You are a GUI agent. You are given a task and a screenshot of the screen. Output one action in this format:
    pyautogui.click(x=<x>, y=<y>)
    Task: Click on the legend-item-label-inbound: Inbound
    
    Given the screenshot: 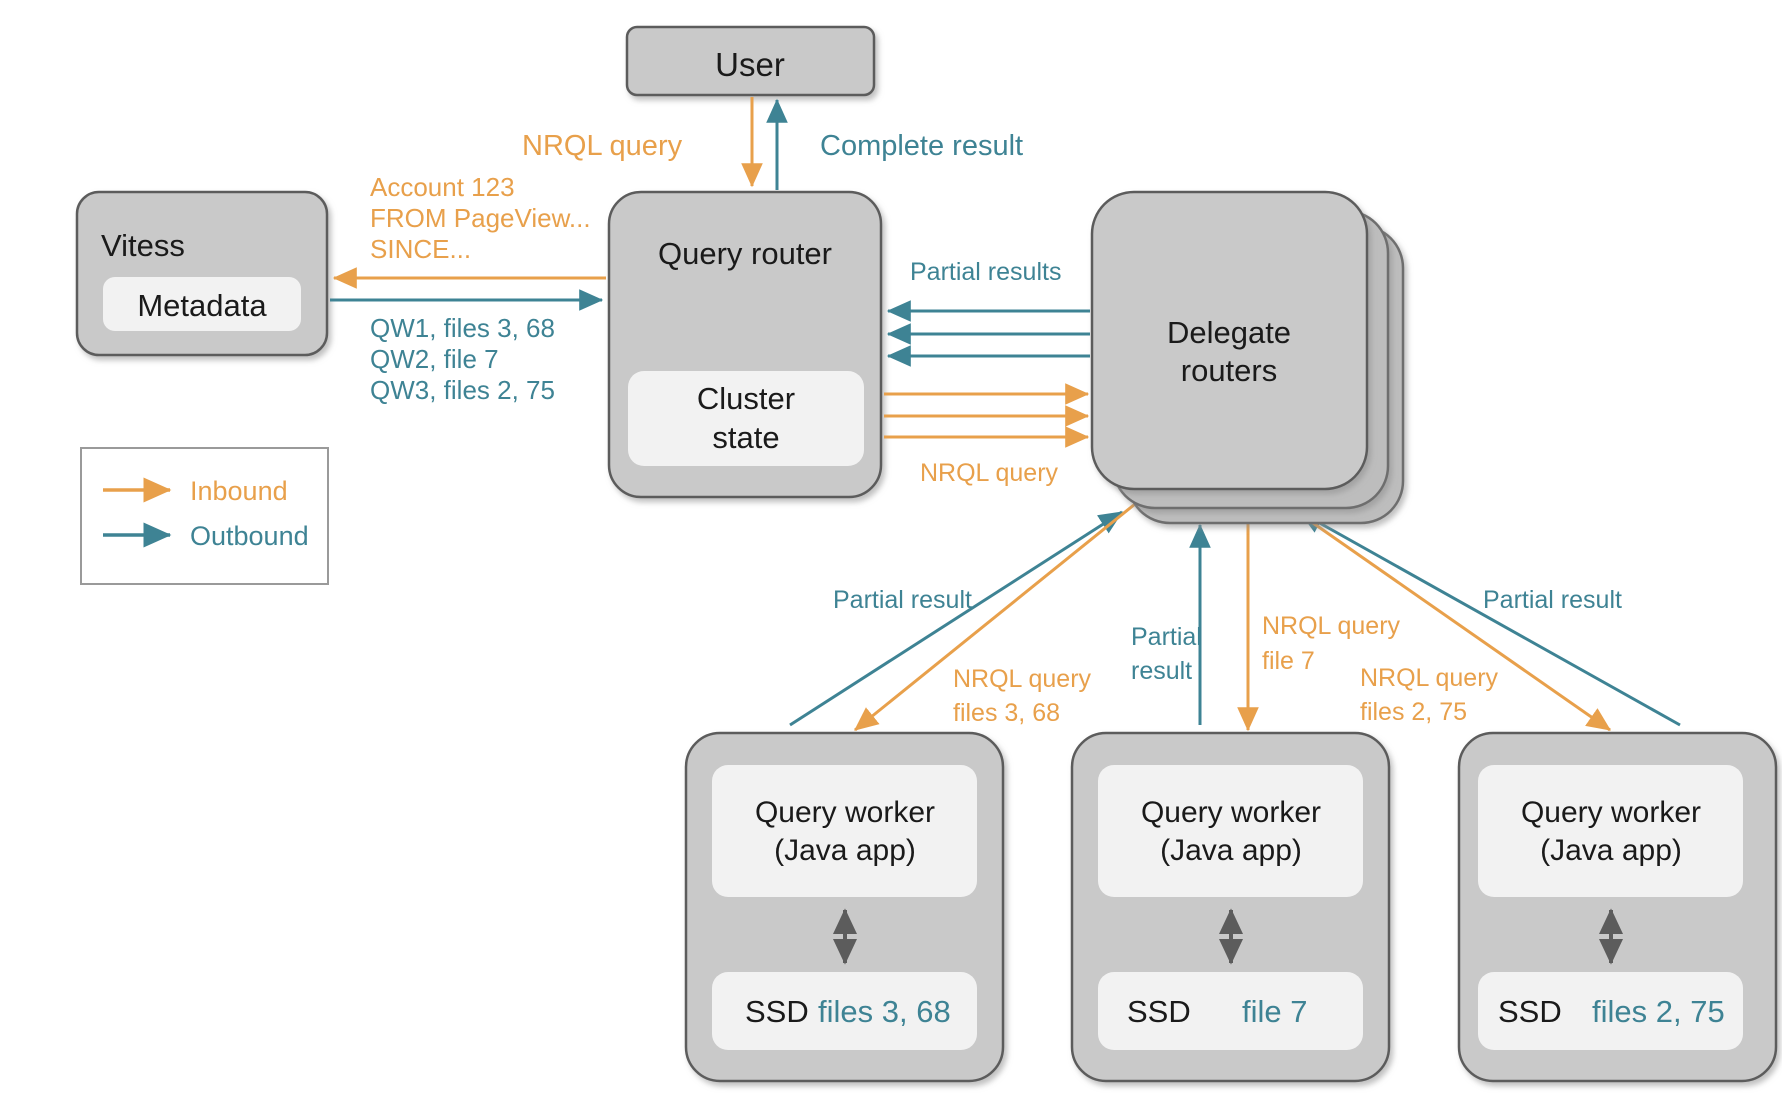 What is the action you would take?
    pyautogui.click(x=239, y=491)
    